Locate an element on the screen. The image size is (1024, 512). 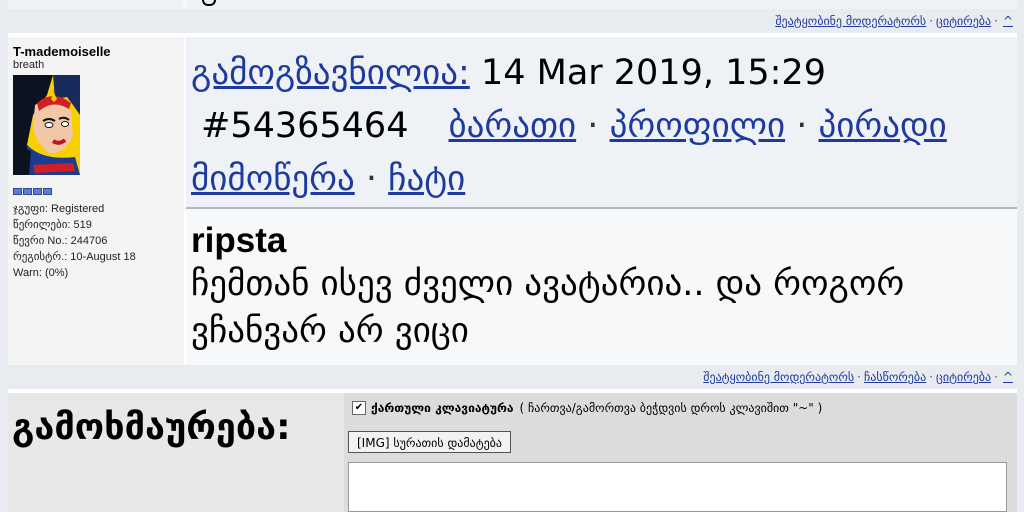
previous-post-remnant is located at coordinates (512, 4).